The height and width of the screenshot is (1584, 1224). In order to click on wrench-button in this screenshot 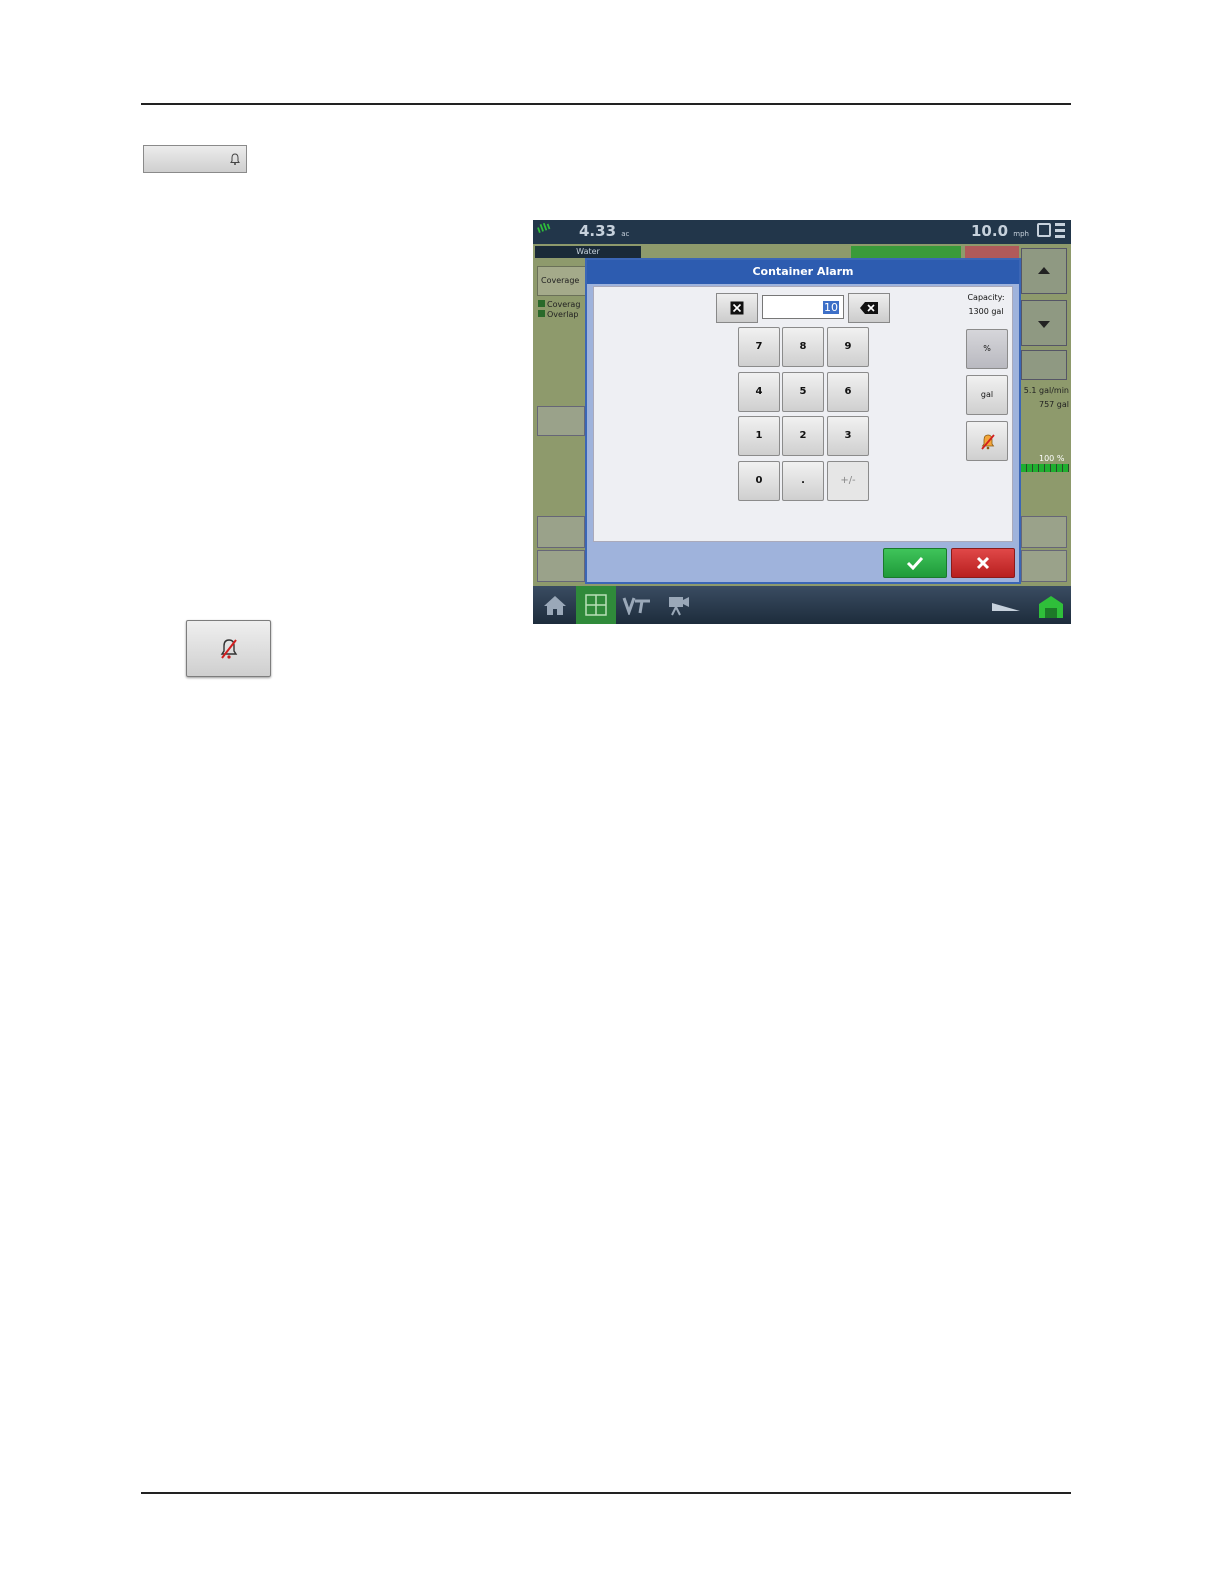, I will do `click(1044, 365)`.